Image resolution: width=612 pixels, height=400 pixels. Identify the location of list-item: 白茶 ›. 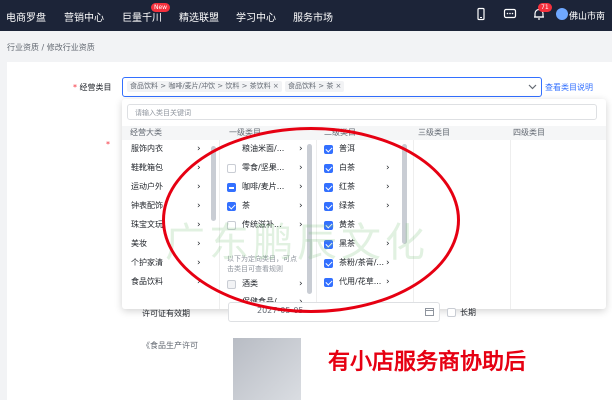
(364, 168).